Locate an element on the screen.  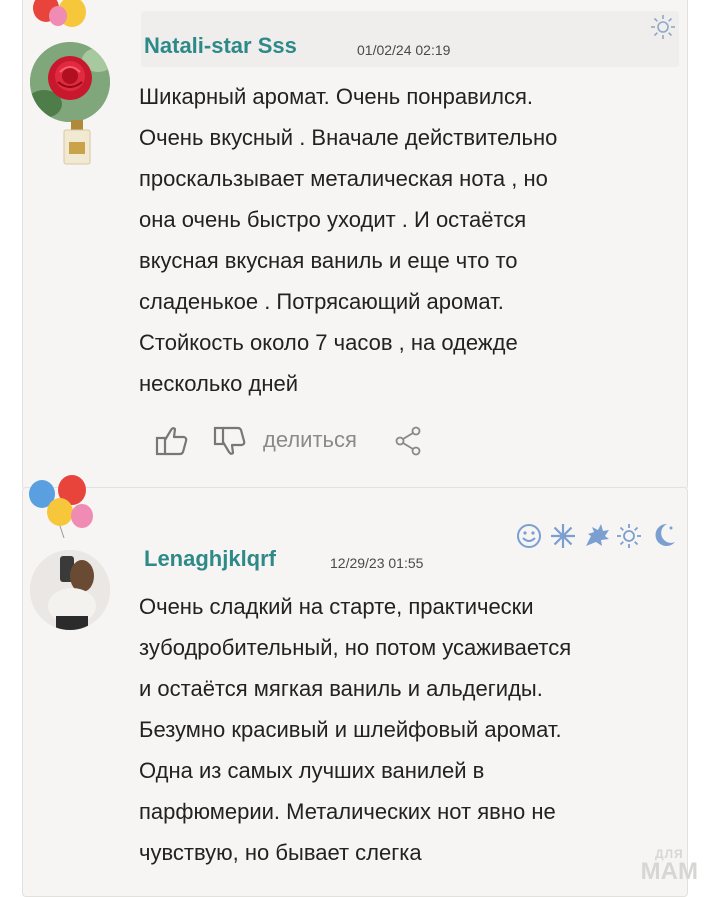
comment-line: она очень быстро уходит . И остаётся is located at coordinates (333, 219).